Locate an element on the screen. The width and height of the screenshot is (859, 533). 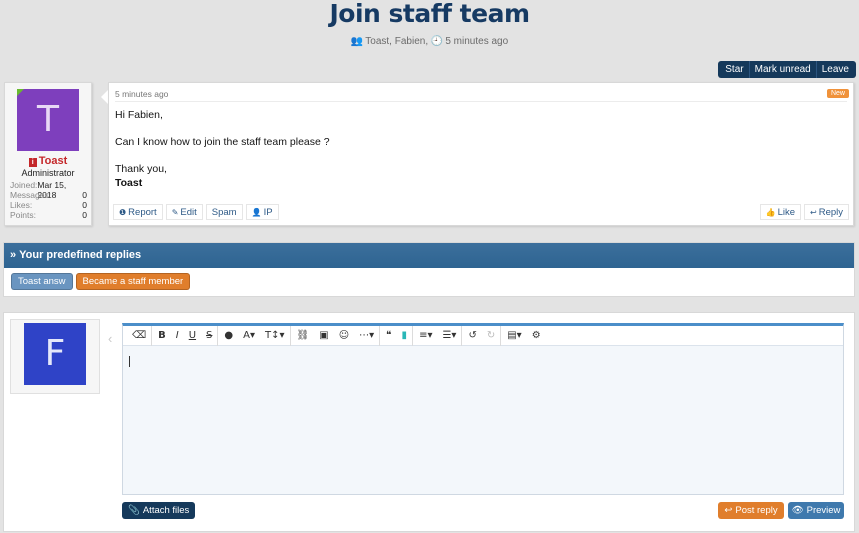
font-size-icon: A▾ is located at coordinates (249, 336).